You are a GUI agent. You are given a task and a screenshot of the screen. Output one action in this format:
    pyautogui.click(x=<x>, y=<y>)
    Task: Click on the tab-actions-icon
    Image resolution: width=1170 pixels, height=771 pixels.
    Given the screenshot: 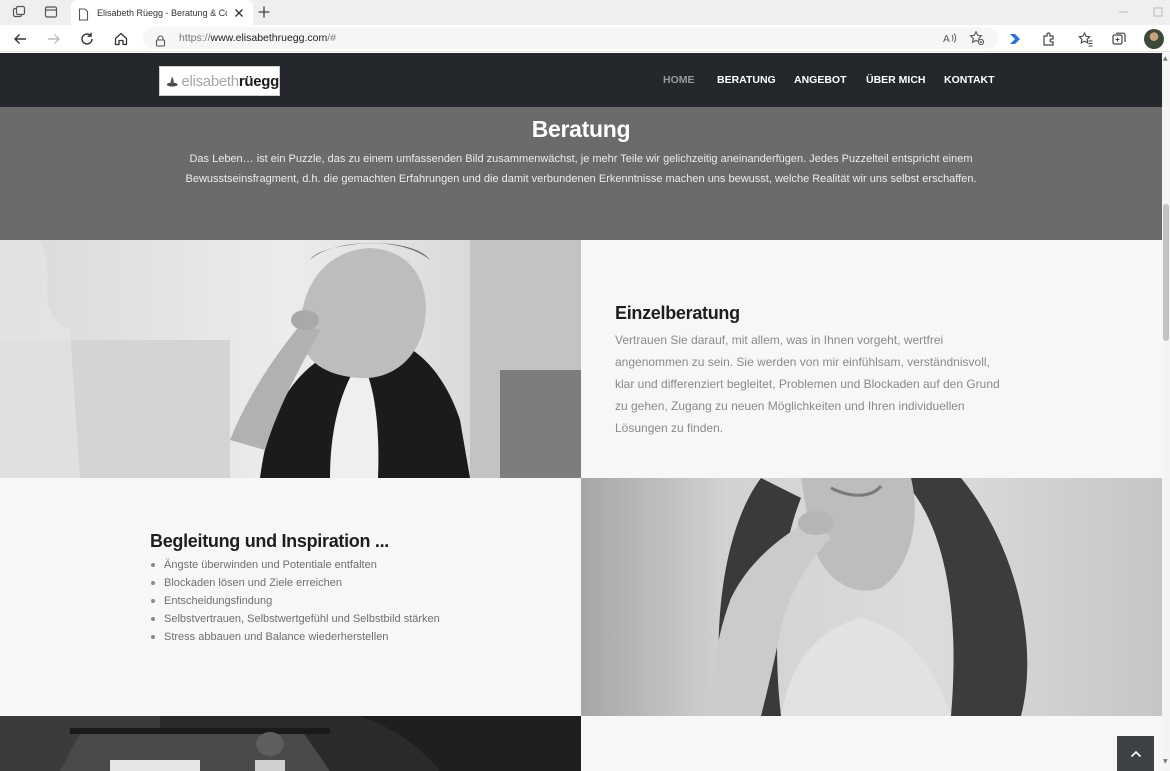 What is the action you would take?
    pyautogui.click(x=51, y=12)
    